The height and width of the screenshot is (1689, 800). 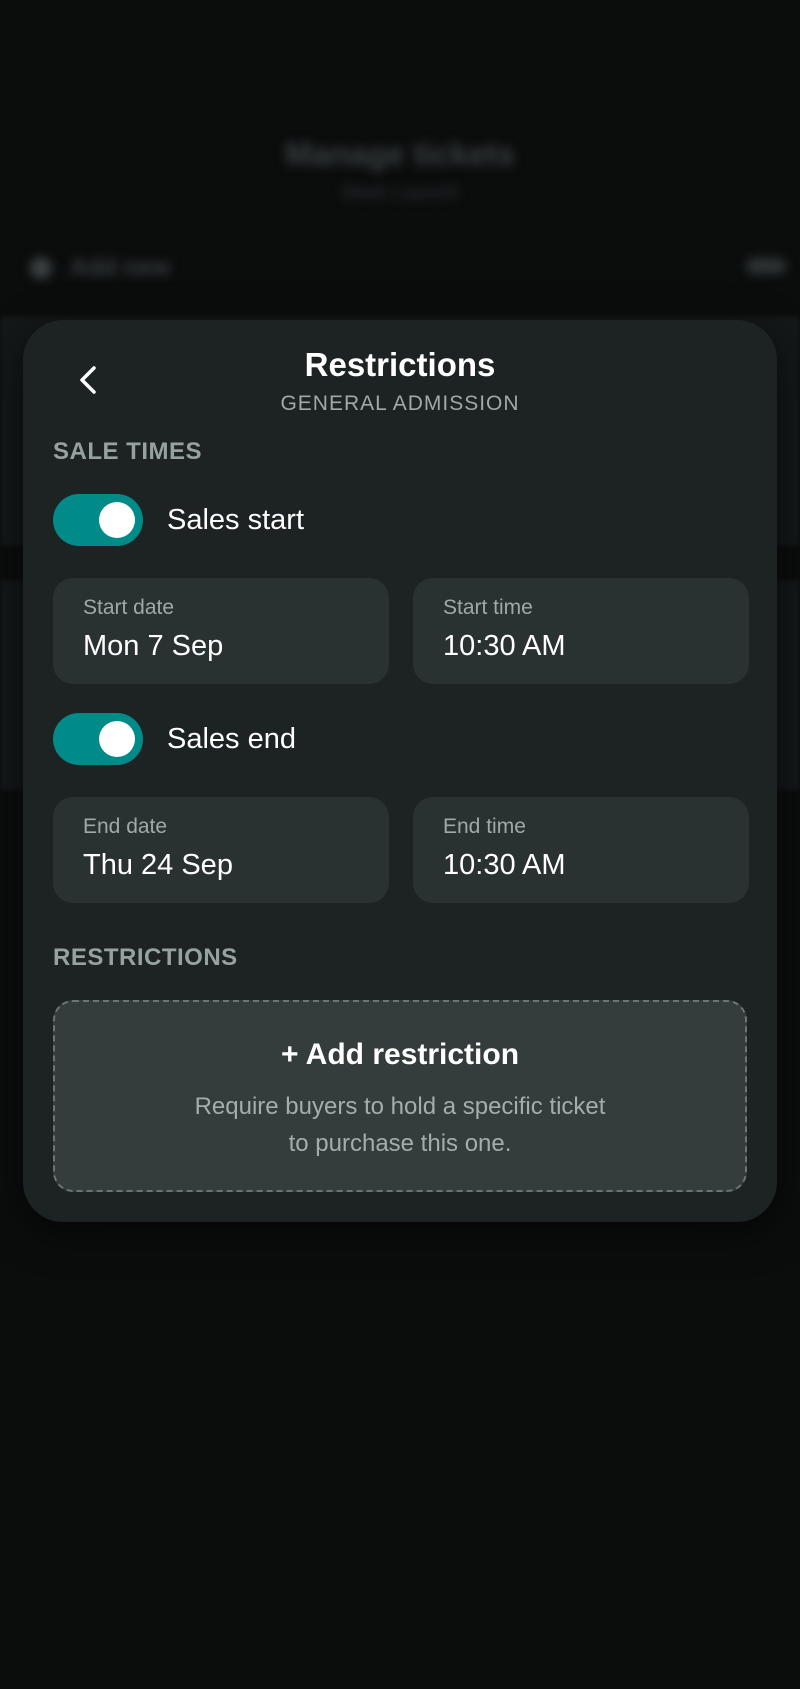 What do you see at coordinates (128, 451) in the screenshot?
I see `sale-times-section-label: SALE TIMES` at bounding box center [128, 451].